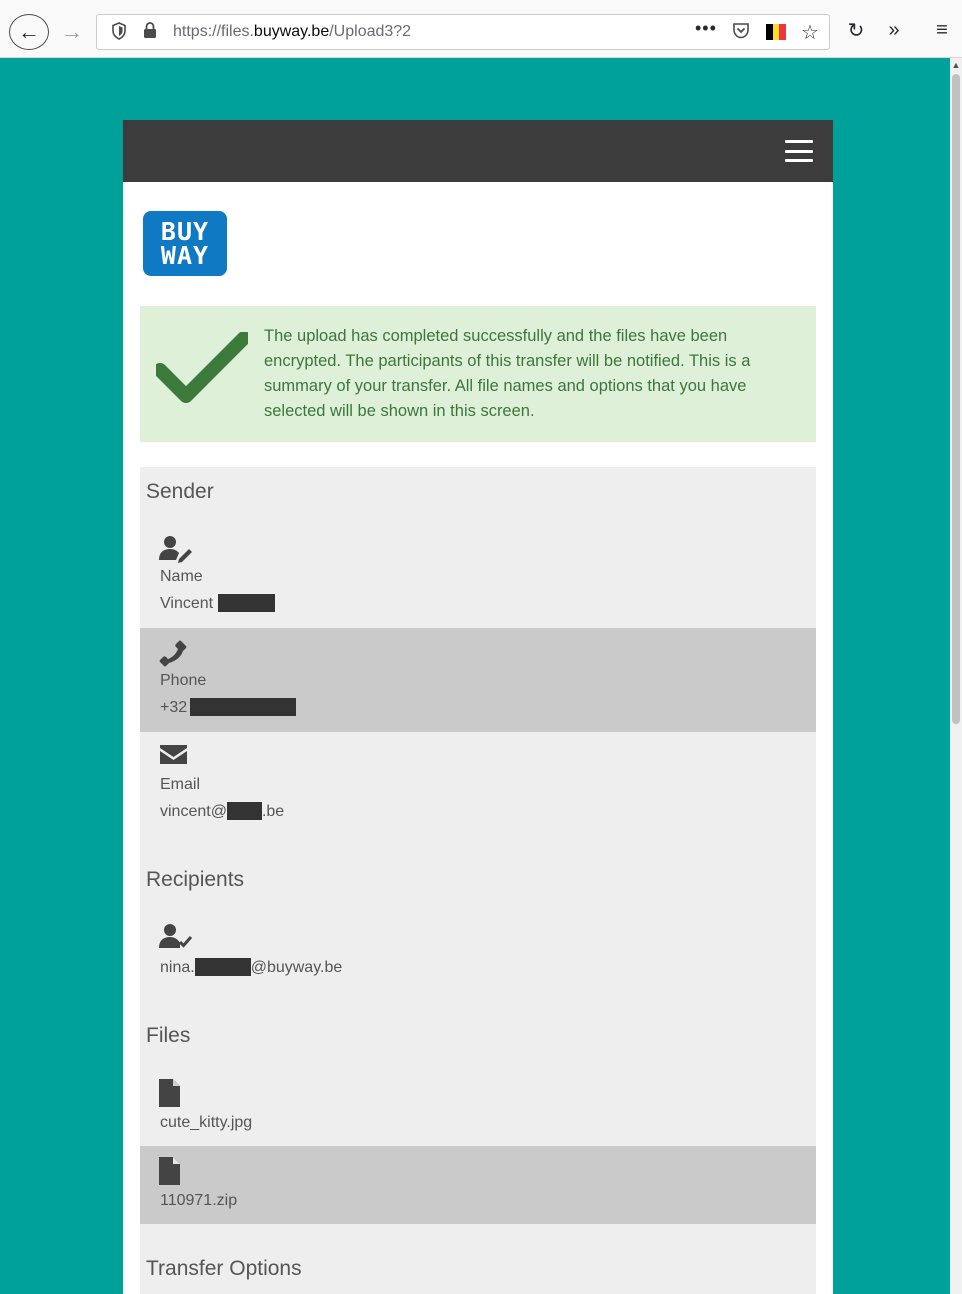  I want to click on file-row: 110971.zip, so click(478, 1185).